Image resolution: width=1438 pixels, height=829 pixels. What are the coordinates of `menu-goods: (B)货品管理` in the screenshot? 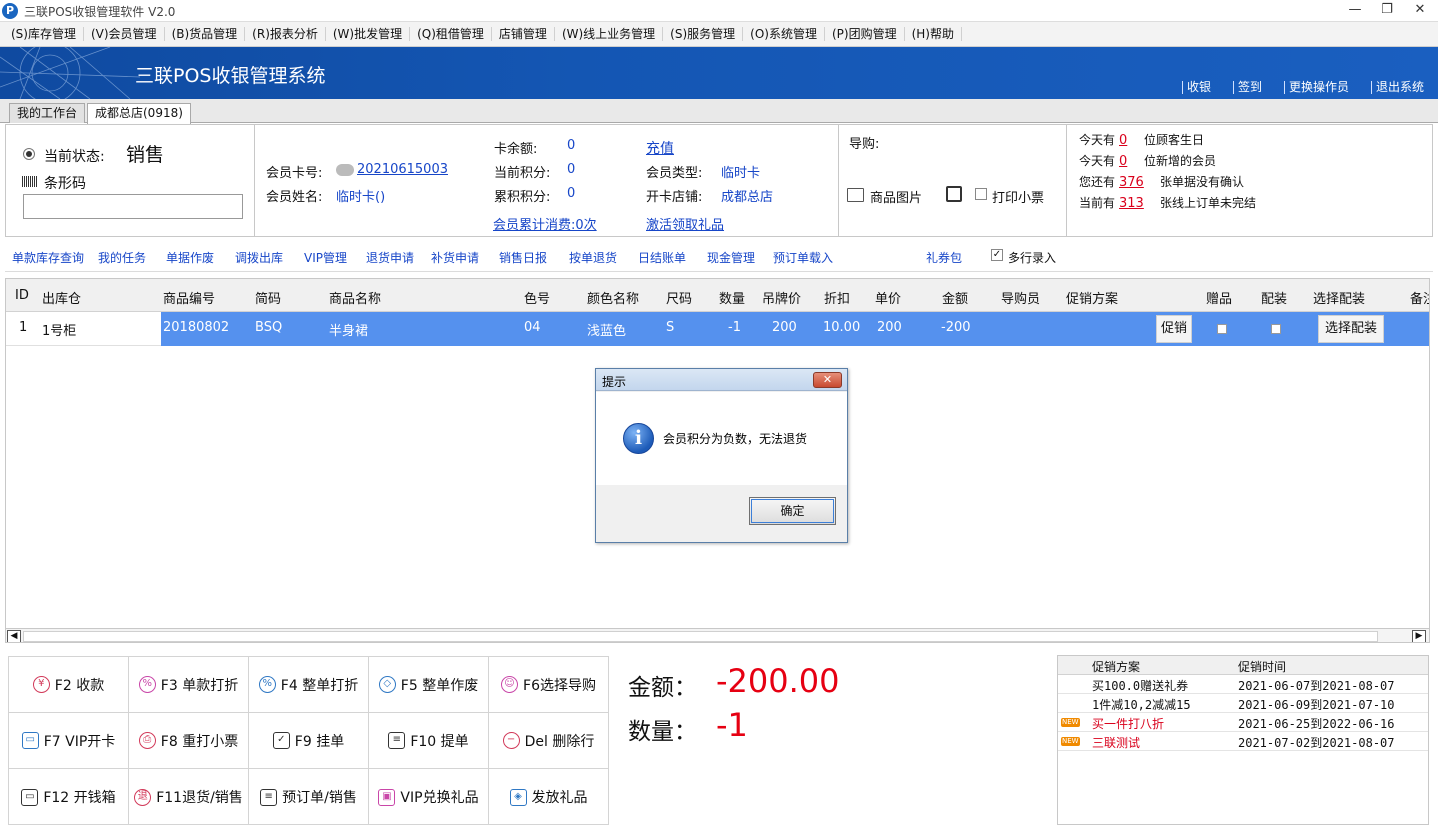 It's located at (205, 34).